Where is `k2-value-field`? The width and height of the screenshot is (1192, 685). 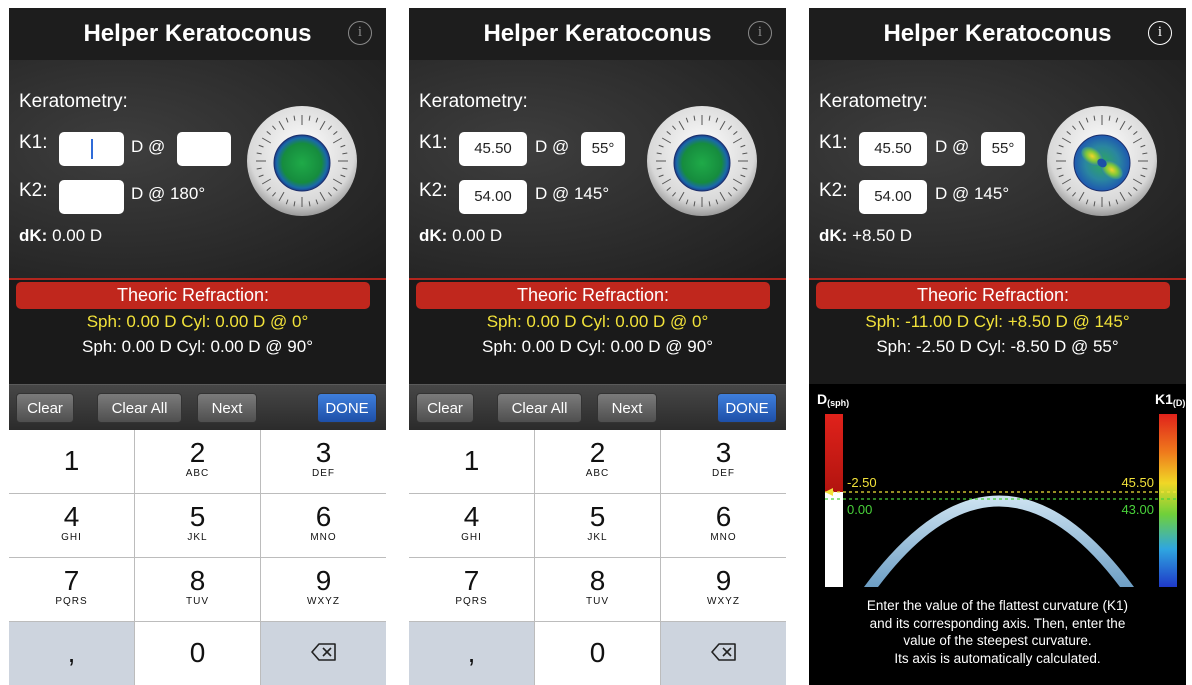 k2-value-field is located at coordinates (91, 197).